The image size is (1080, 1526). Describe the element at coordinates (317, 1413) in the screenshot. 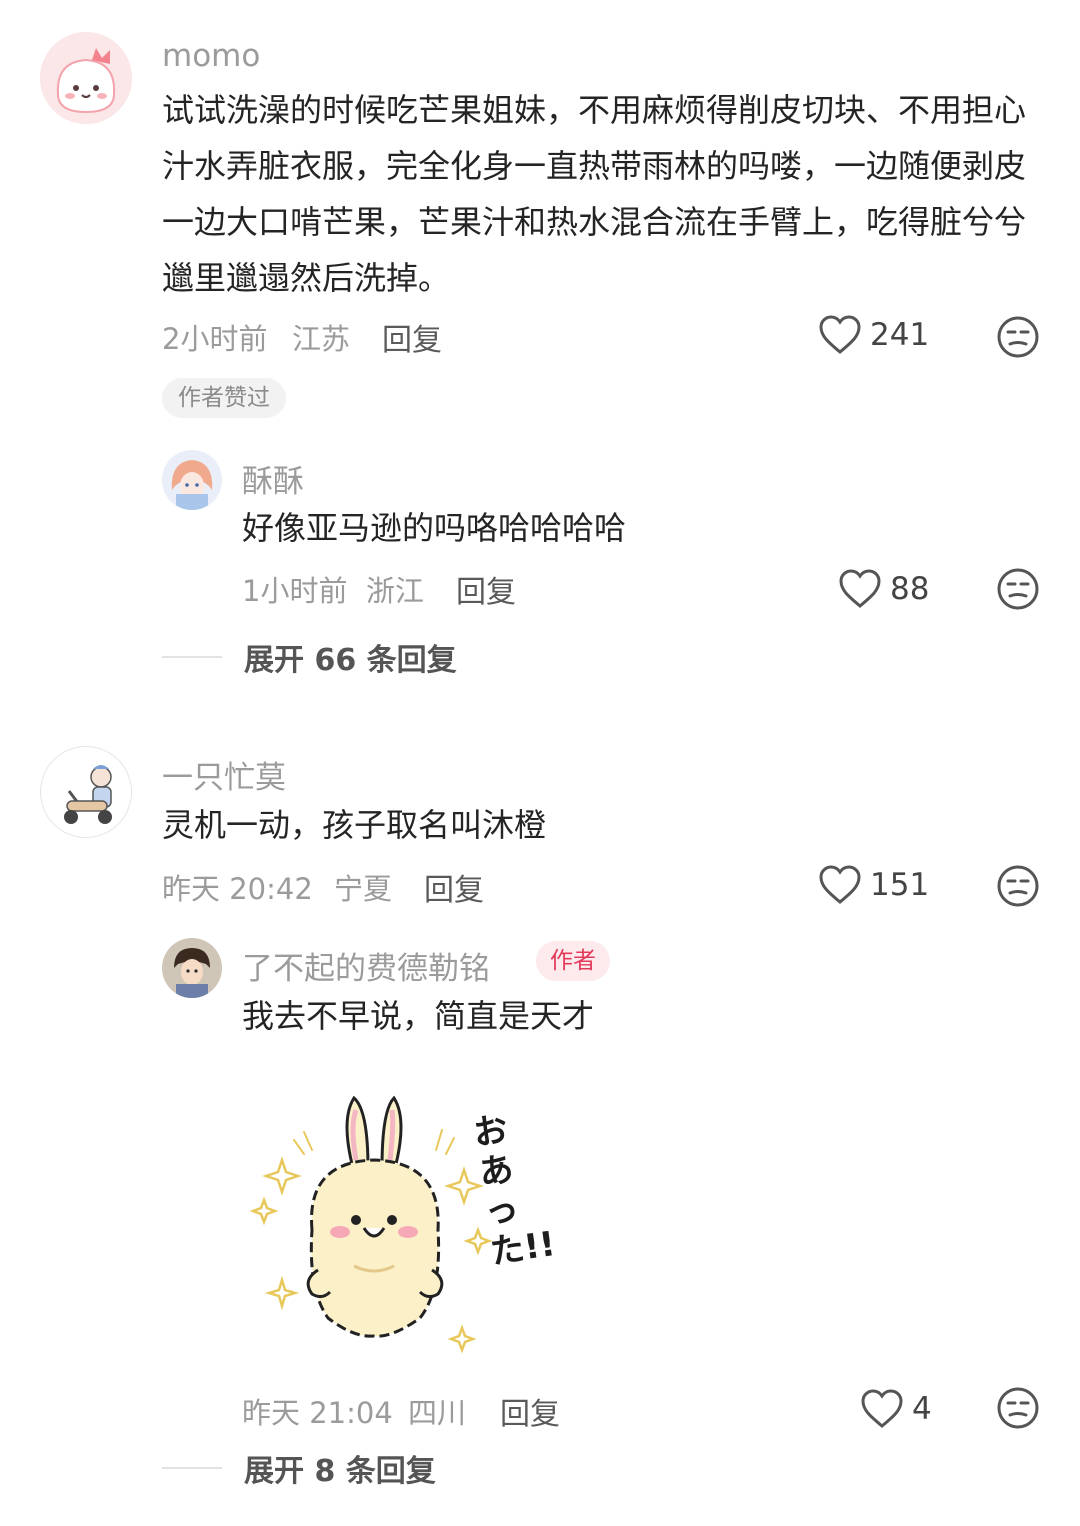

I see `reply-time: 昨天 21:04` at that location.